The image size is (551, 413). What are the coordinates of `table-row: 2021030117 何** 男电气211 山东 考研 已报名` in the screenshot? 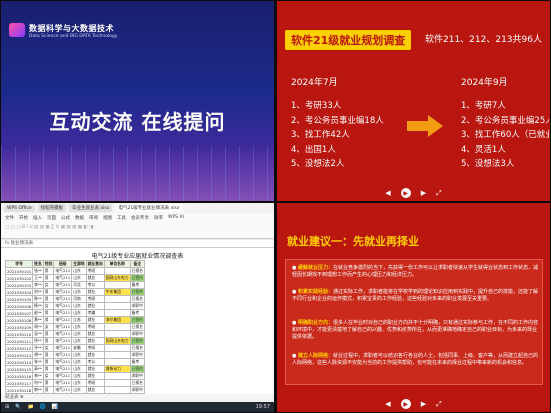 It's located at (74, 383).